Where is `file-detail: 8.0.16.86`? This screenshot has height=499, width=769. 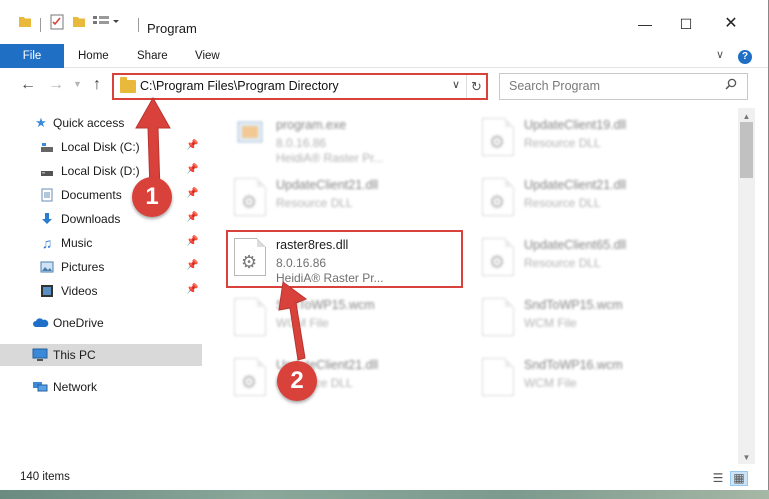 file-detail: 8.0.16.86 is located at coordinates (301, 143).